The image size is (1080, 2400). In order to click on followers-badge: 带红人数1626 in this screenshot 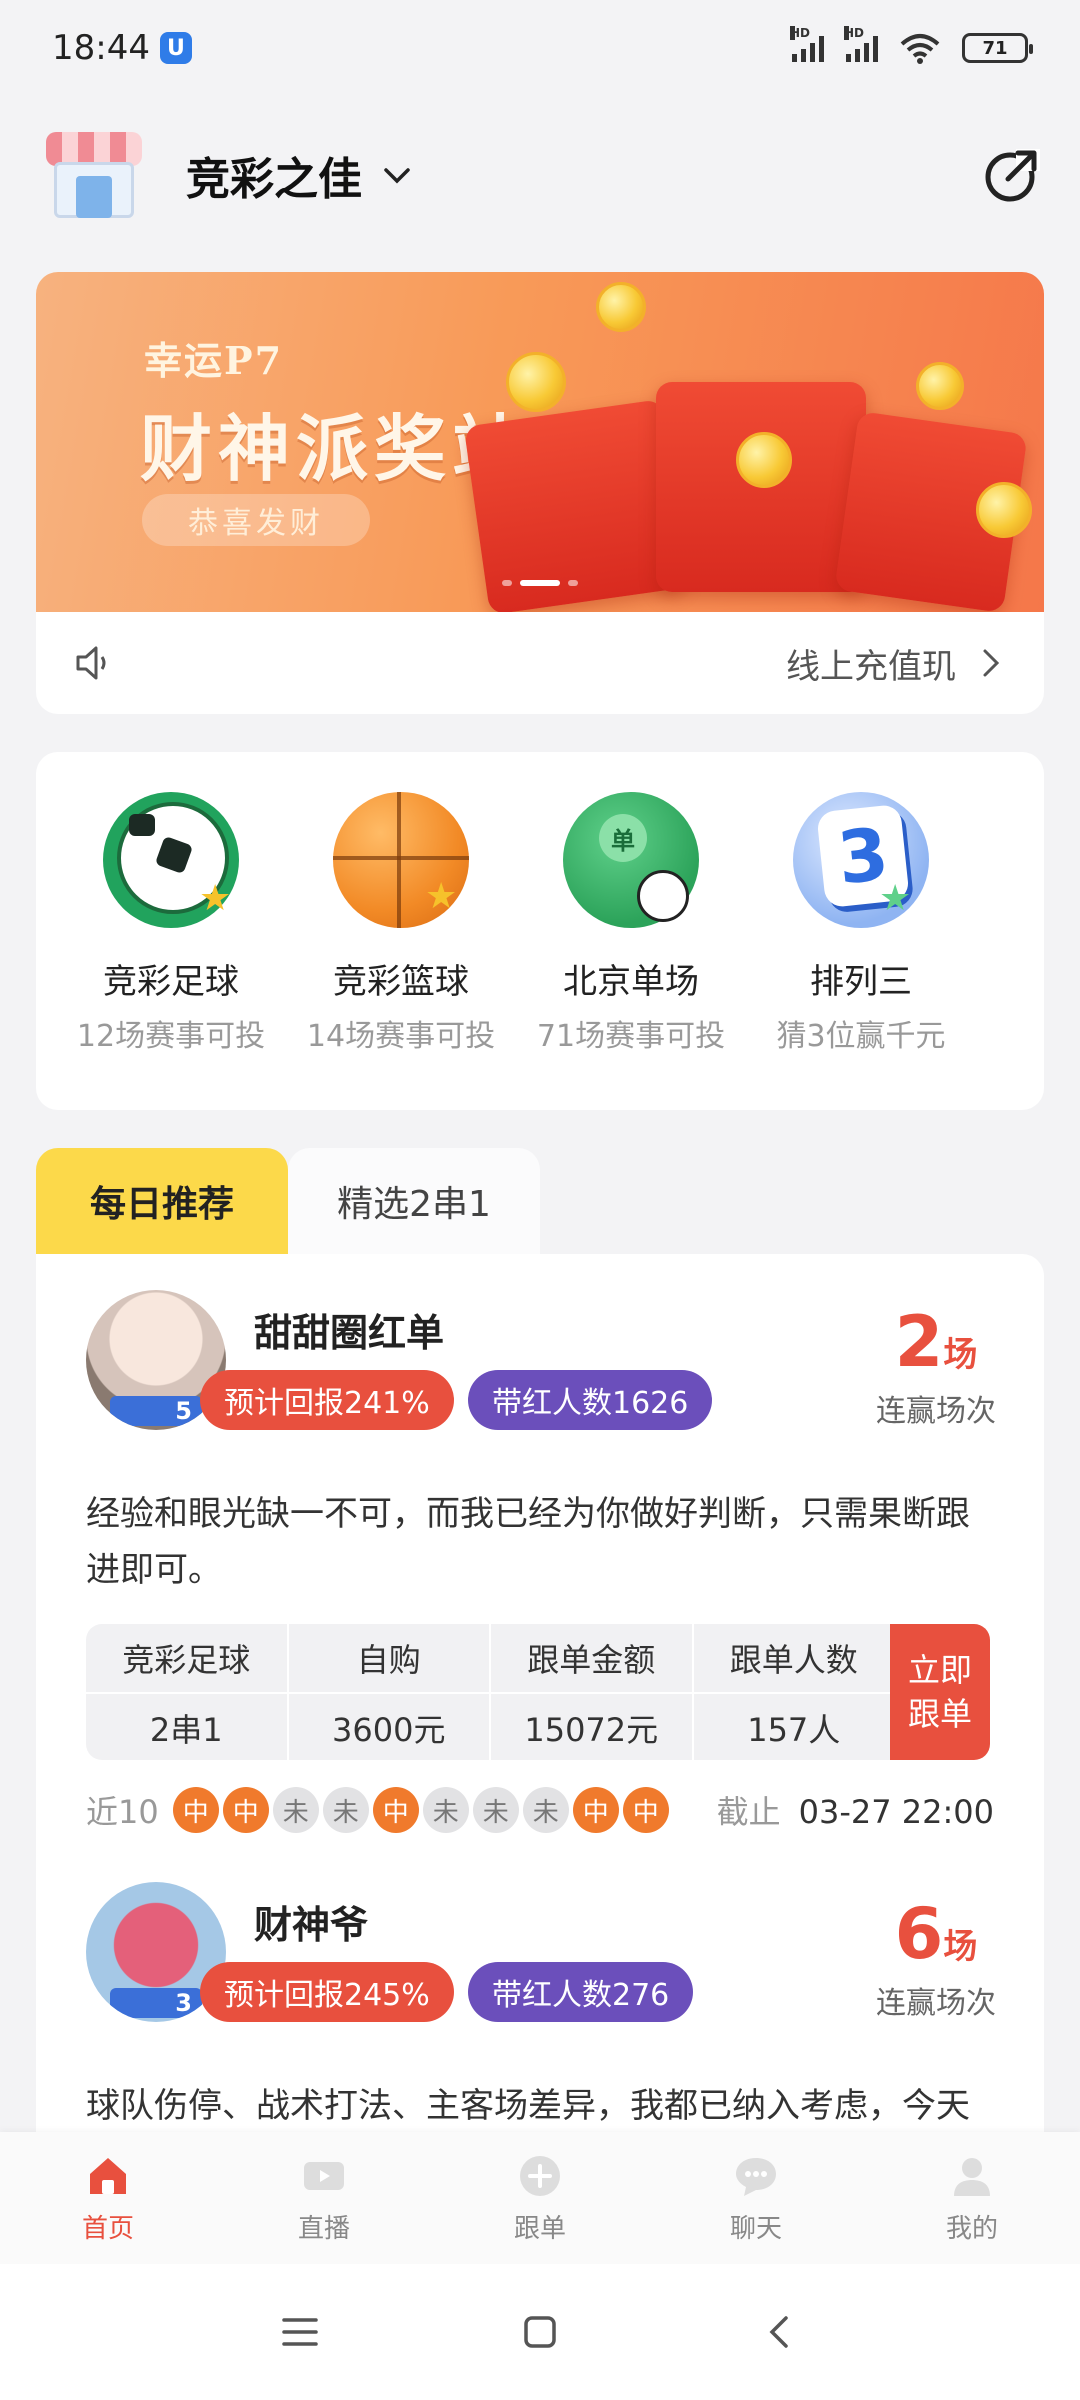, I will do `click(590, 1400)`.